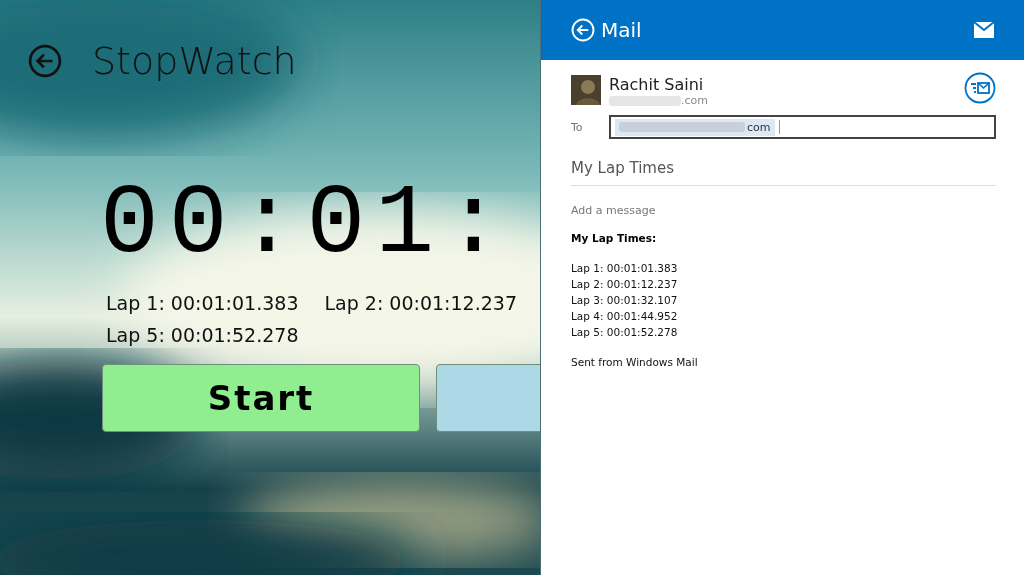 This screenshot has width=1024, height=575. Describe the element at coordinates (202, 334) in the screenshot. I see `lap-time: Lap 5: 00:01:52.278` at that location.